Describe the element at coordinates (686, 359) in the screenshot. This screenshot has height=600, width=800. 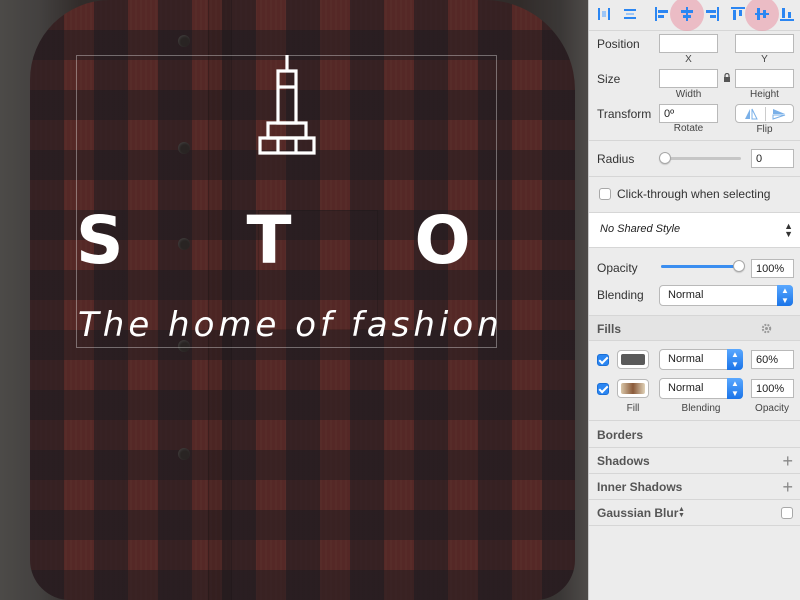
I see `fill-1-blending-value: Normal` at that location.